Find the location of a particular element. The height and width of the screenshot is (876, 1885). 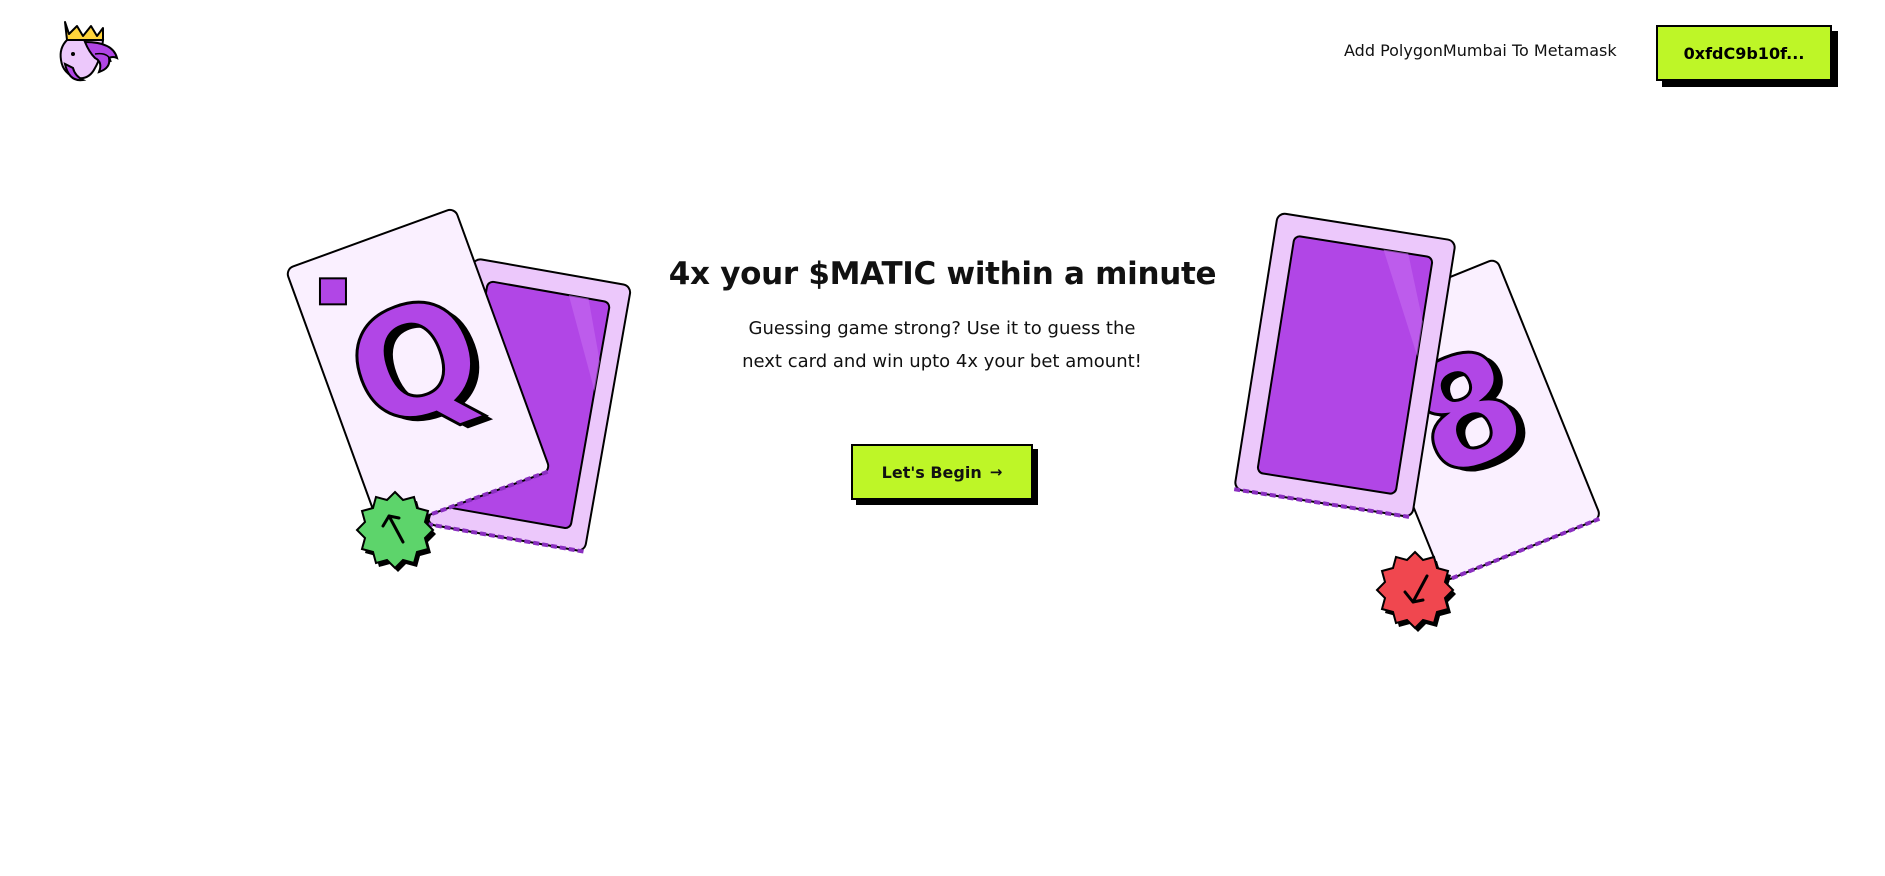

add-network-link: Add PolygonMumbai To Metamask is located at coordinates (1480, 50).